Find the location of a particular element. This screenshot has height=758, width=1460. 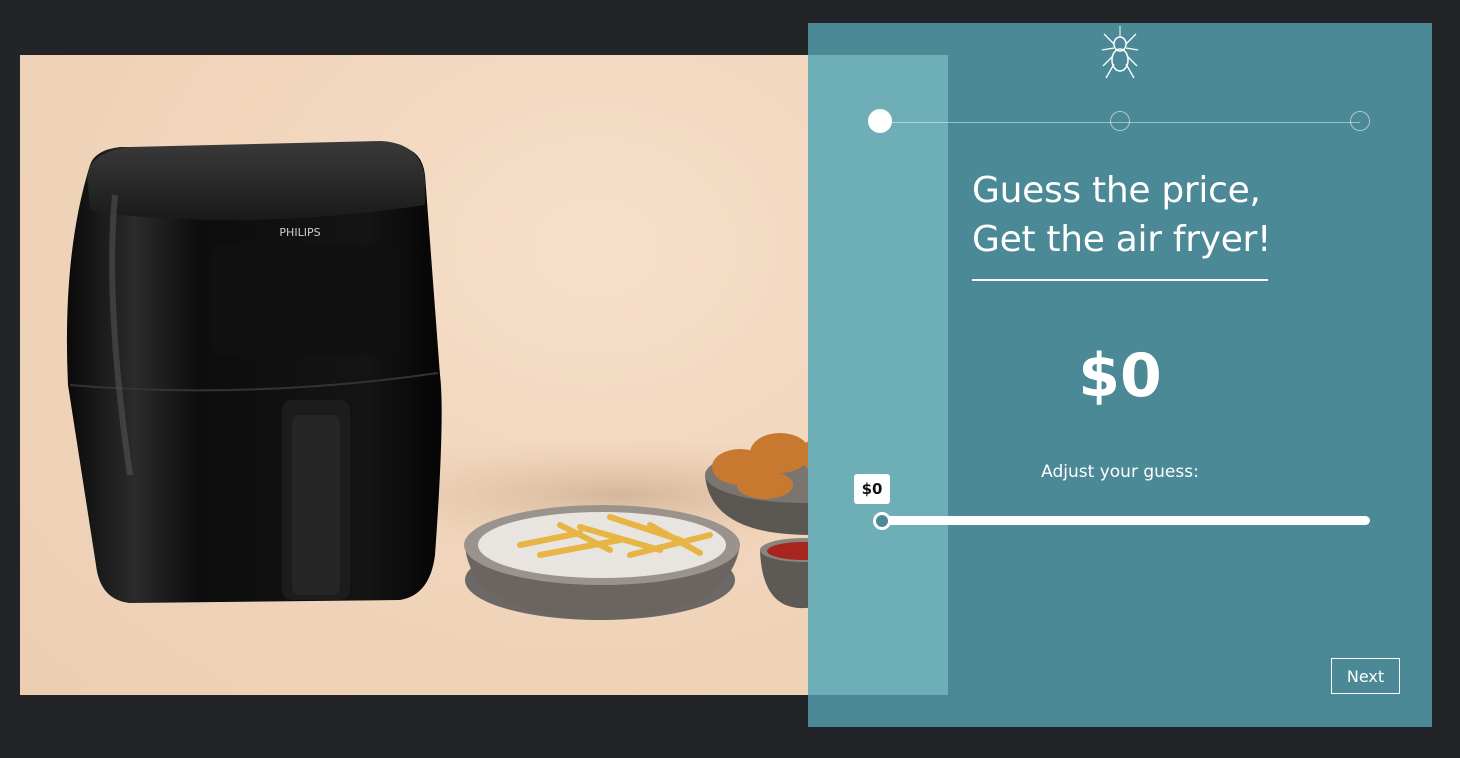

slider-tooltip: $0 is located at coordinates (872, 489).